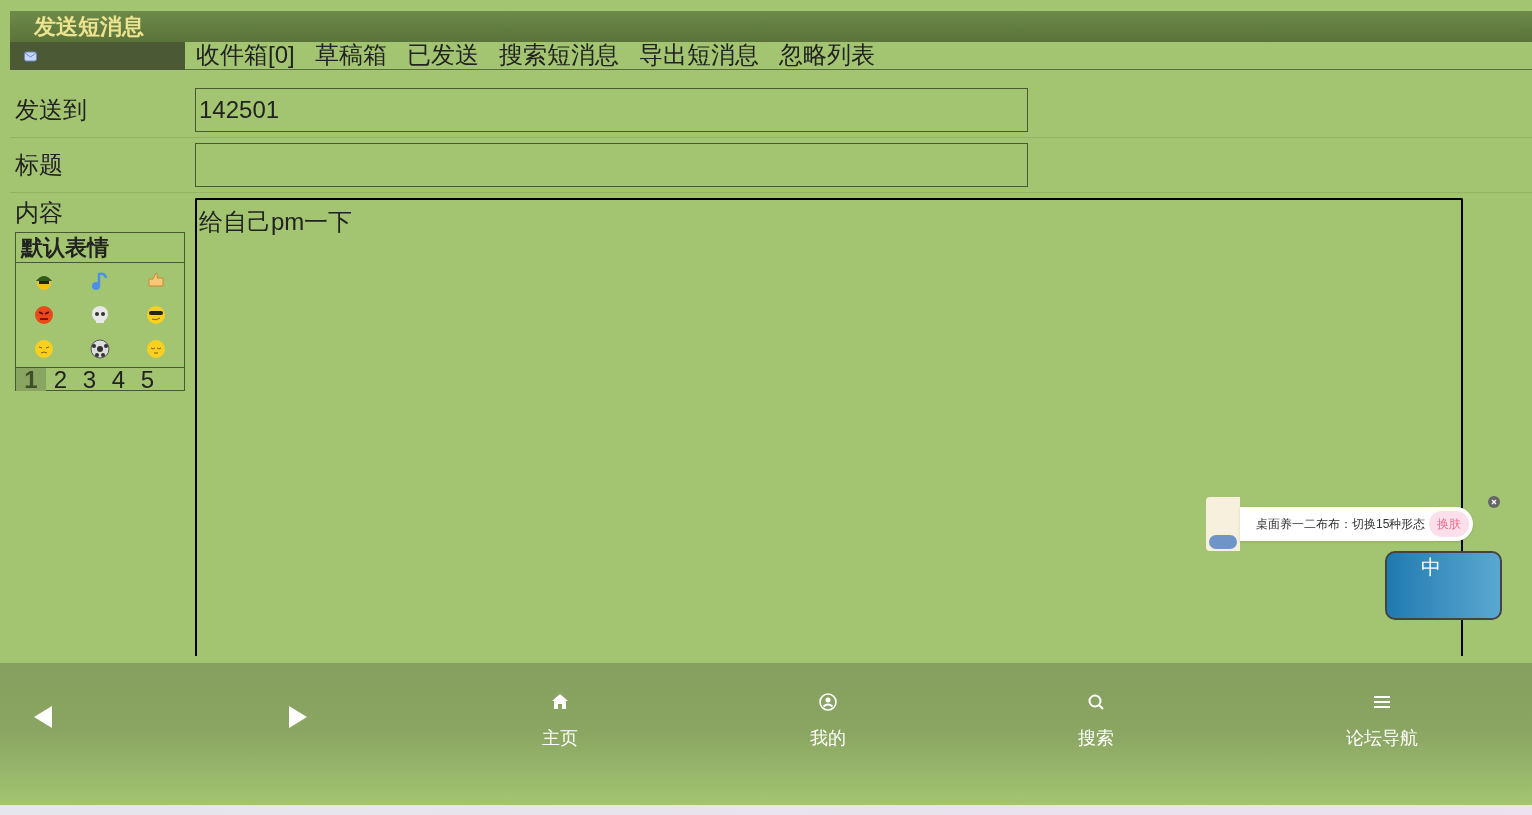 The image size is (1532, 815). I want to click on left-triangle-icon, so click(43, 717).